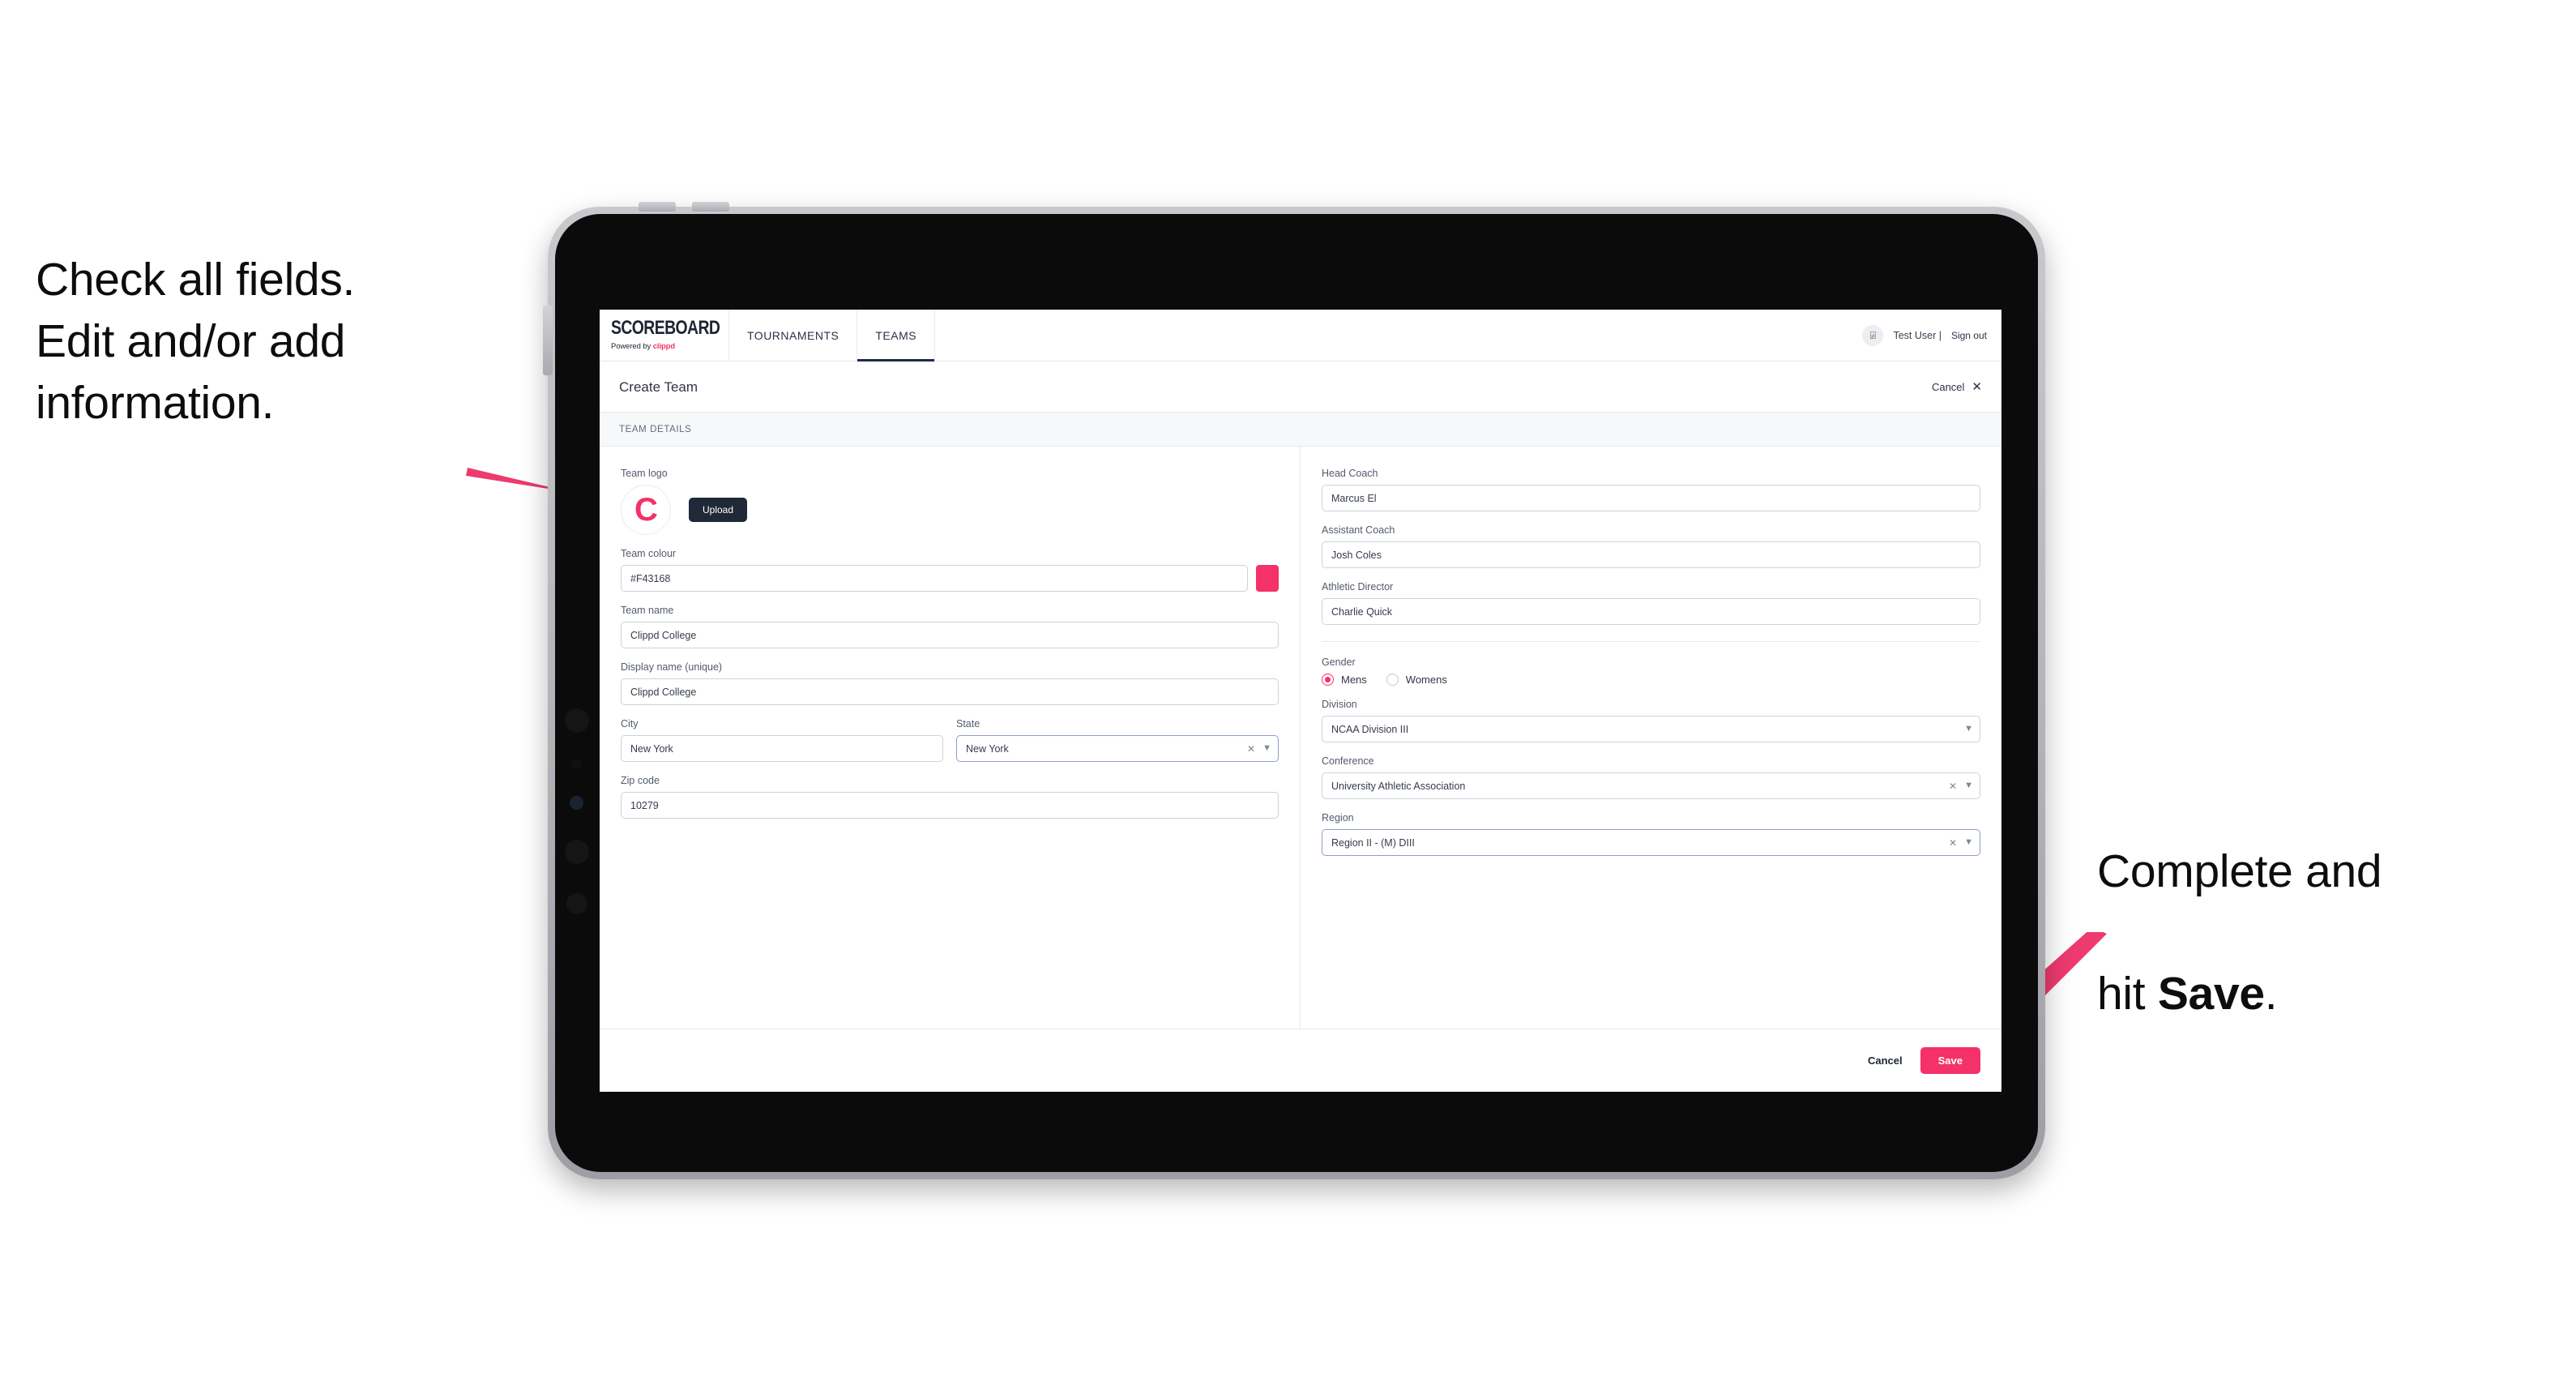 This screenshot has width=2576, height=1386. I want to click on head-coach-label: Head Coach, so click(1350, 473).